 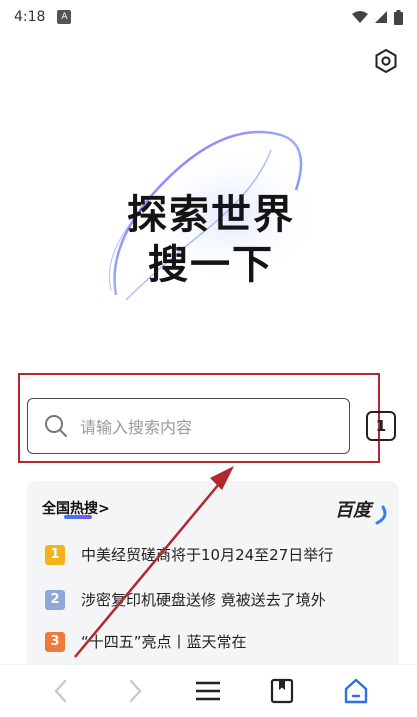 I want to click on slogan-line-2: 搜一下, so click(x=211, y=264).